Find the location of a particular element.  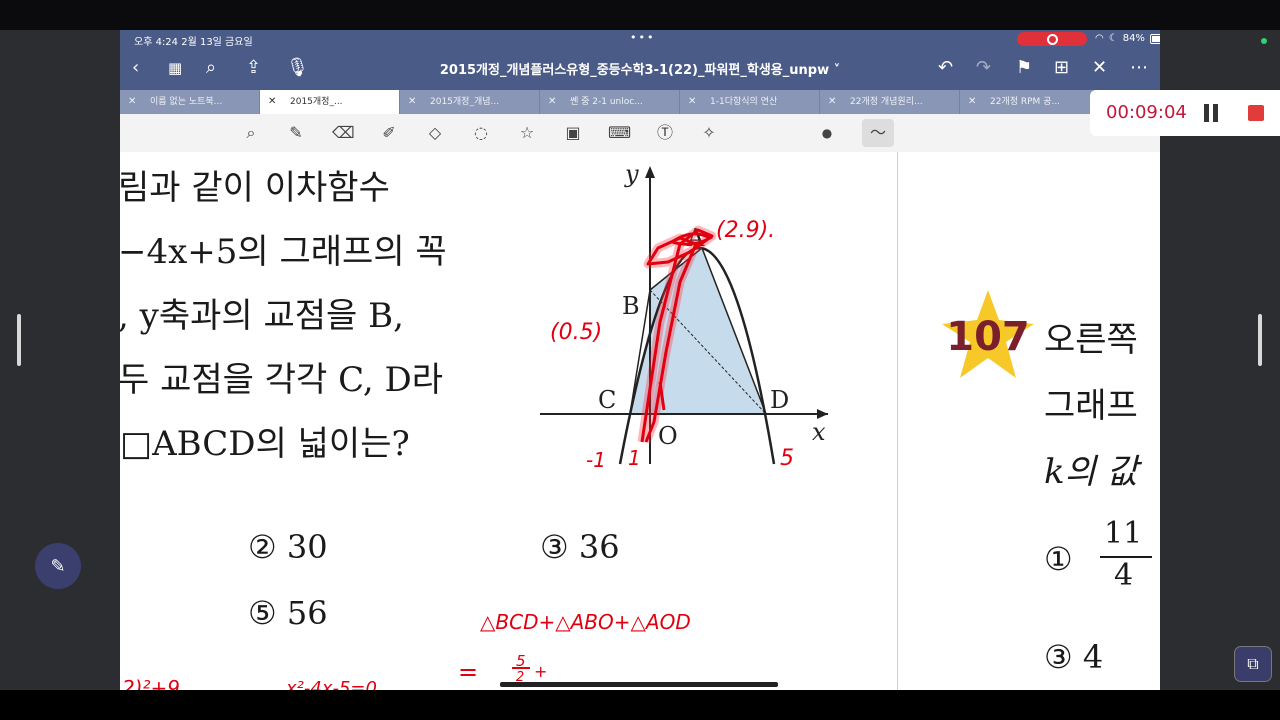

battery-percent: 84% is located at coordinates (1133, 38).